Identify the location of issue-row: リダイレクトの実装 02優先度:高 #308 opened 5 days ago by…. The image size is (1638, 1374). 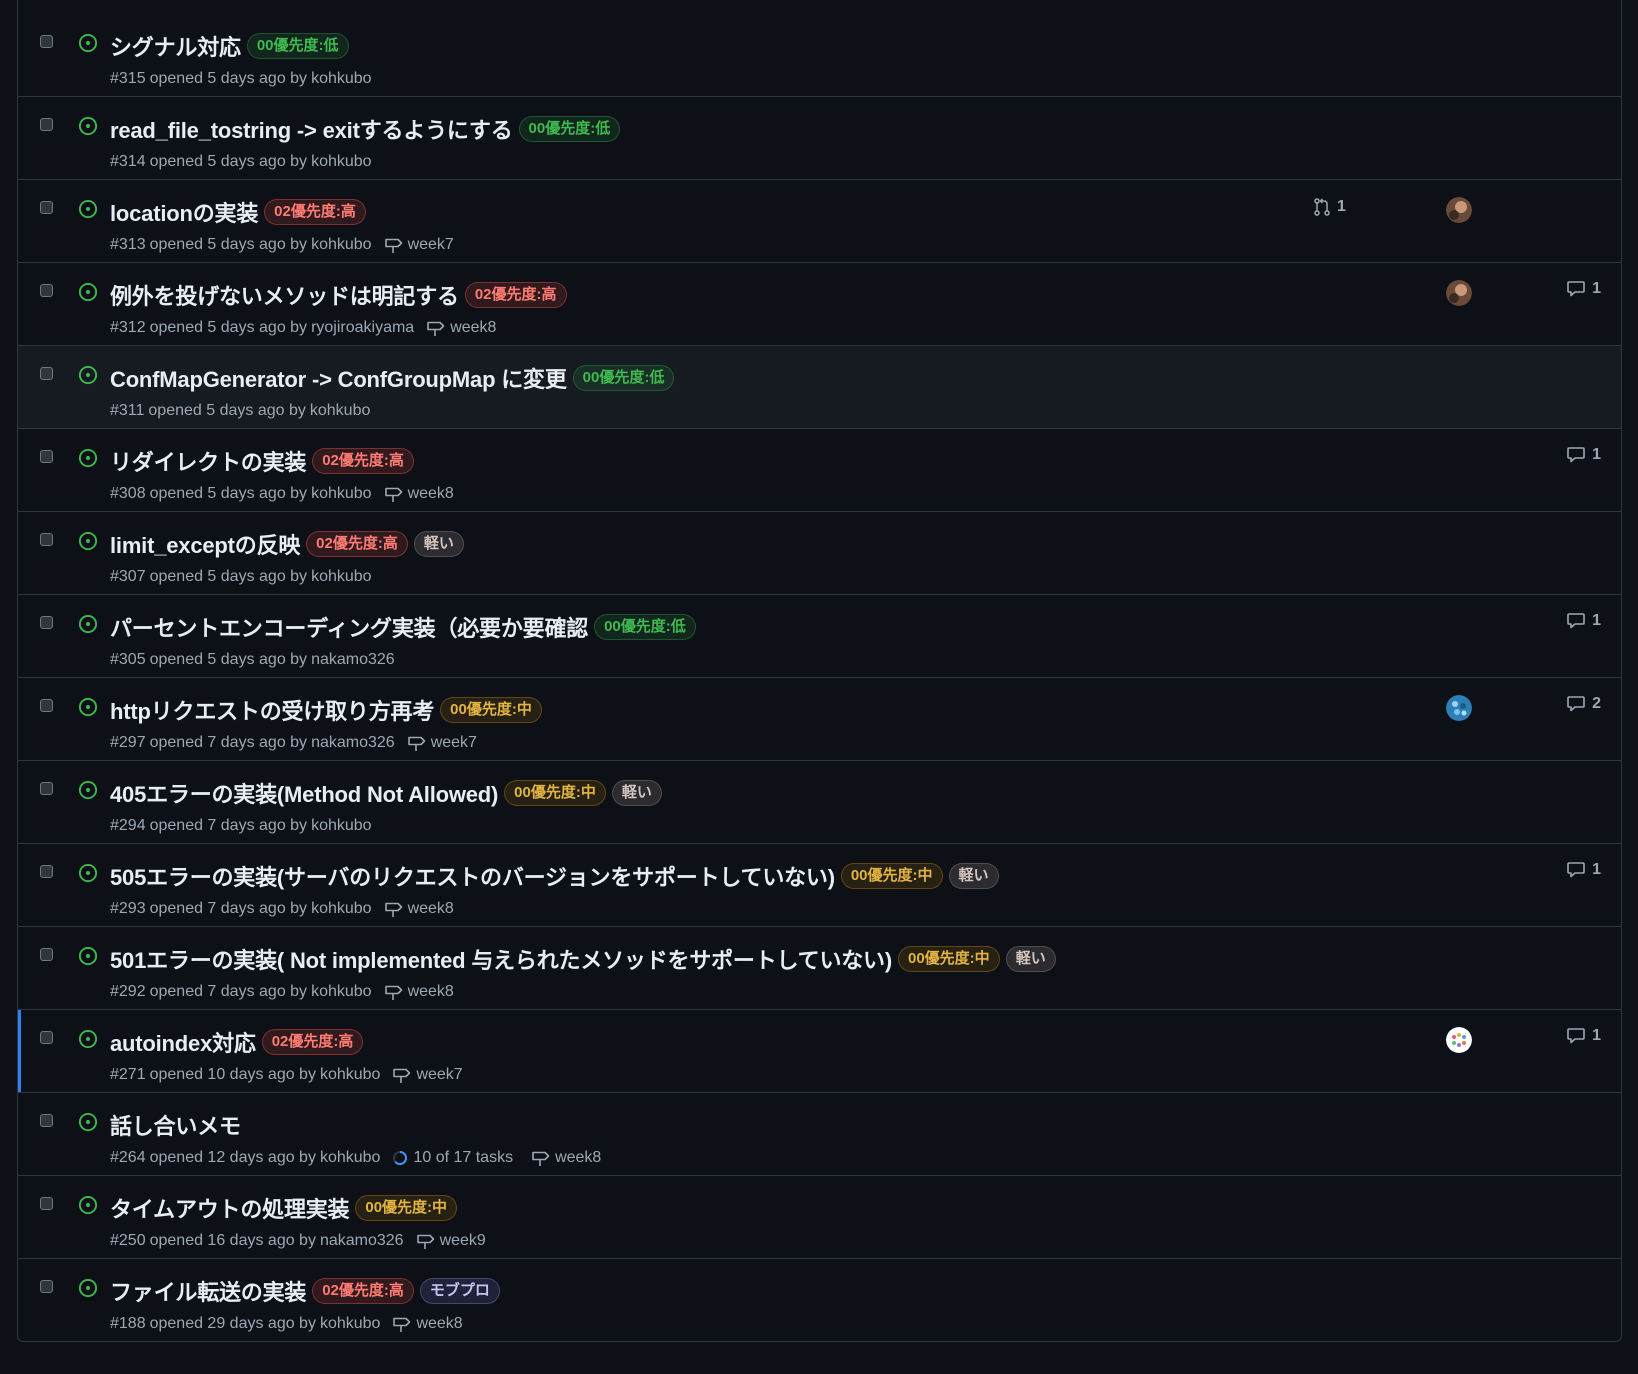
(819, 469).